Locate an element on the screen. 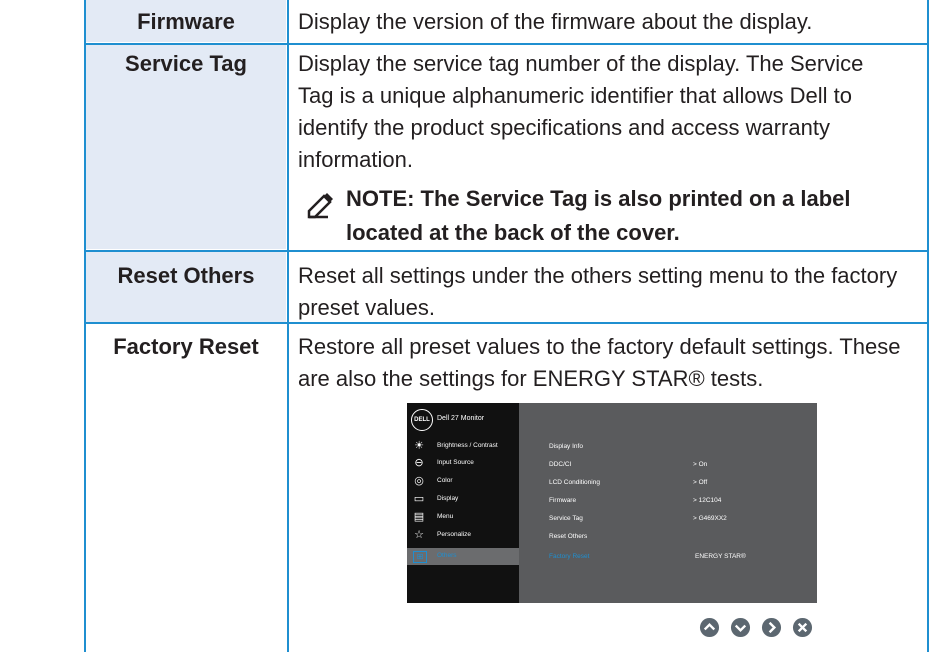  osd-setting-row-active: Factory Reset ENERGY STAR® is located at coordinates (668, 557).